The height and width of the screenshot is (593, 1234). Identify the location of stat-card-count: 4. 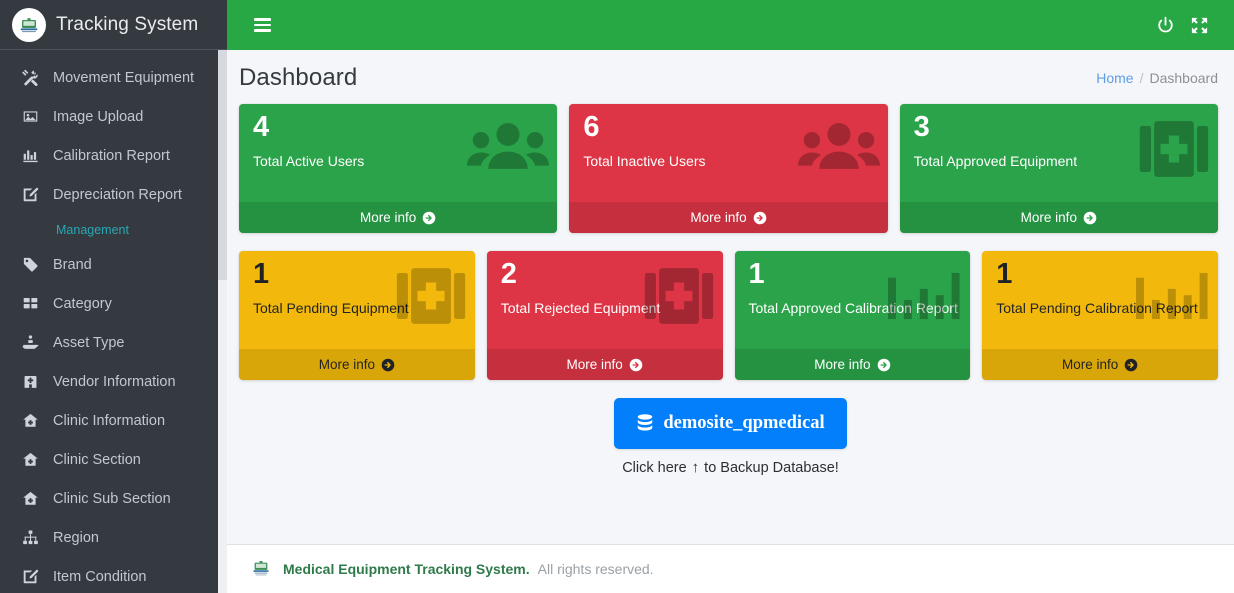
(261, 127).